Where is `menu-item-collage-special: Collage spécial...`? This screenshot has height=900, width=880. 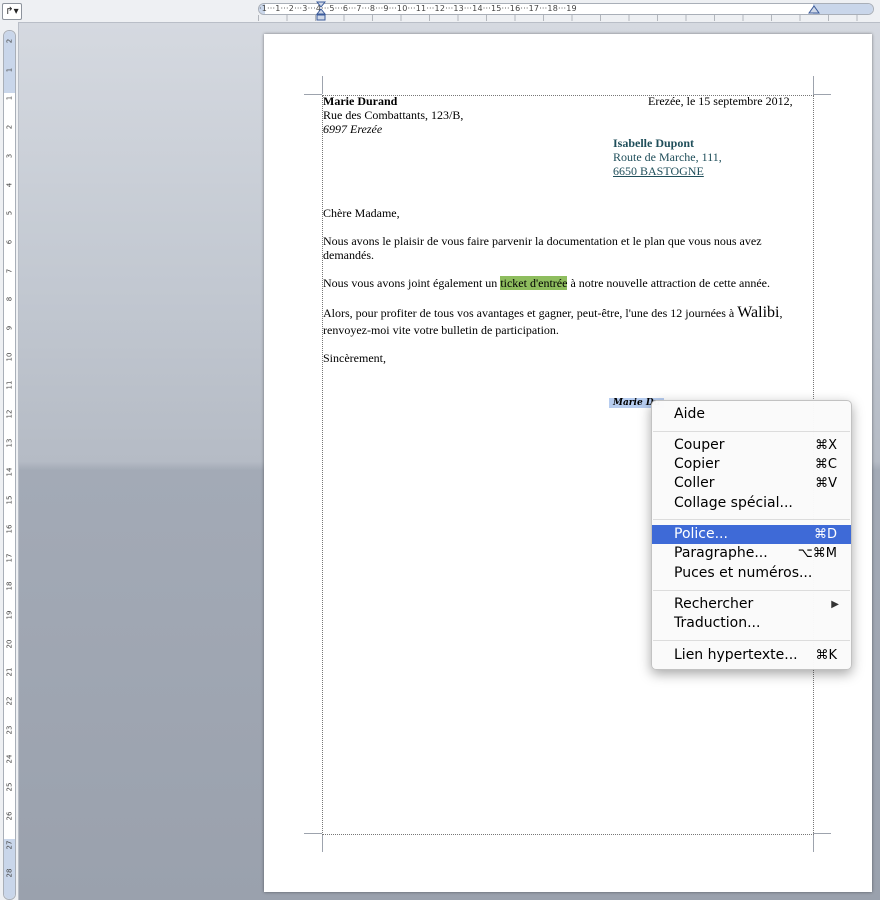 menu-item-collage-special: Collage spécial... is located at coordinates (751, 503).